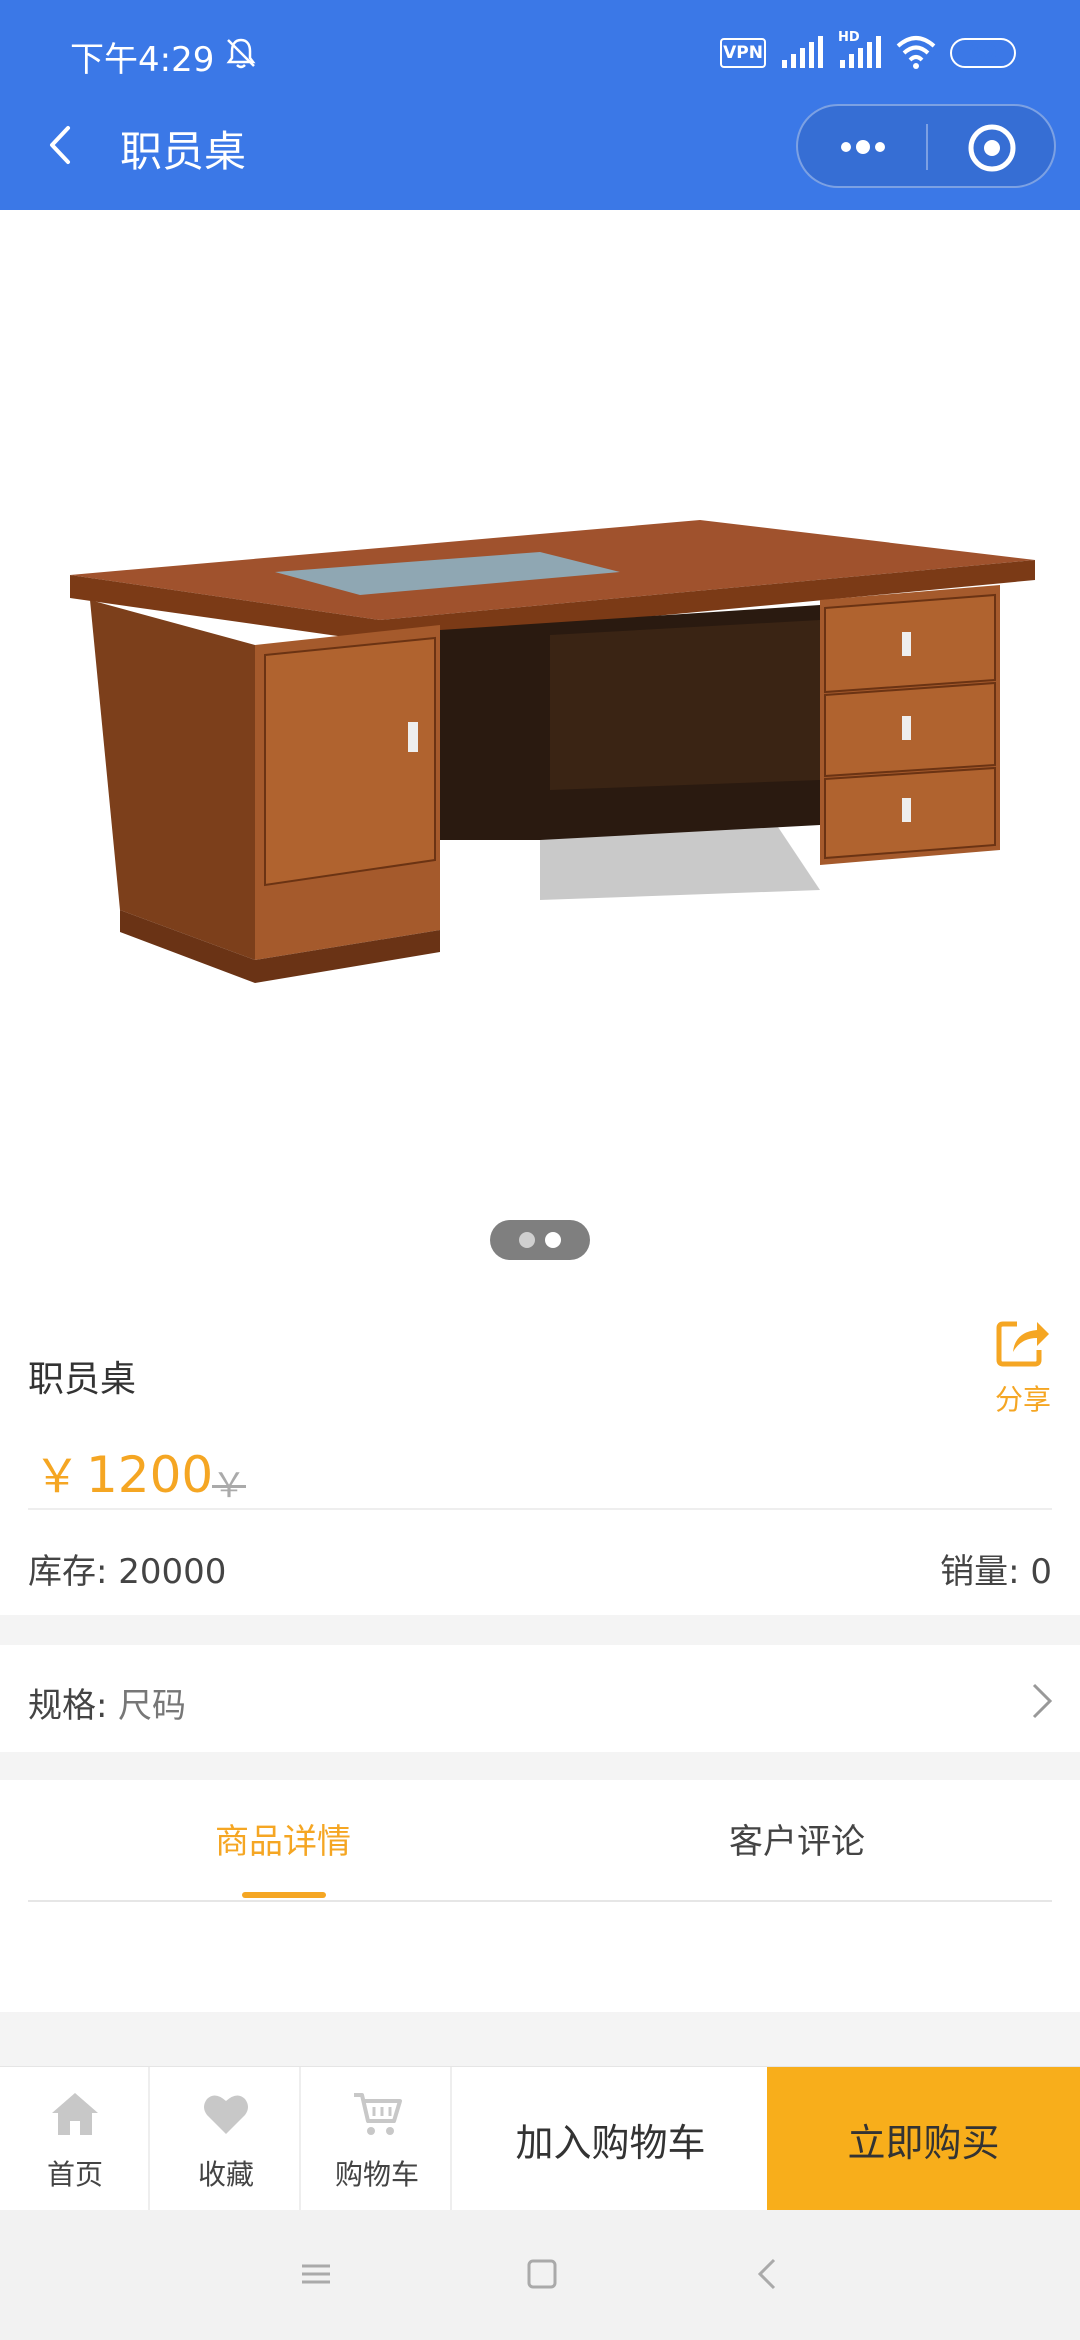  Describe the element at coordinates (68, 1706) in the screenshot. I see `spec-label: 规格:` at that location.